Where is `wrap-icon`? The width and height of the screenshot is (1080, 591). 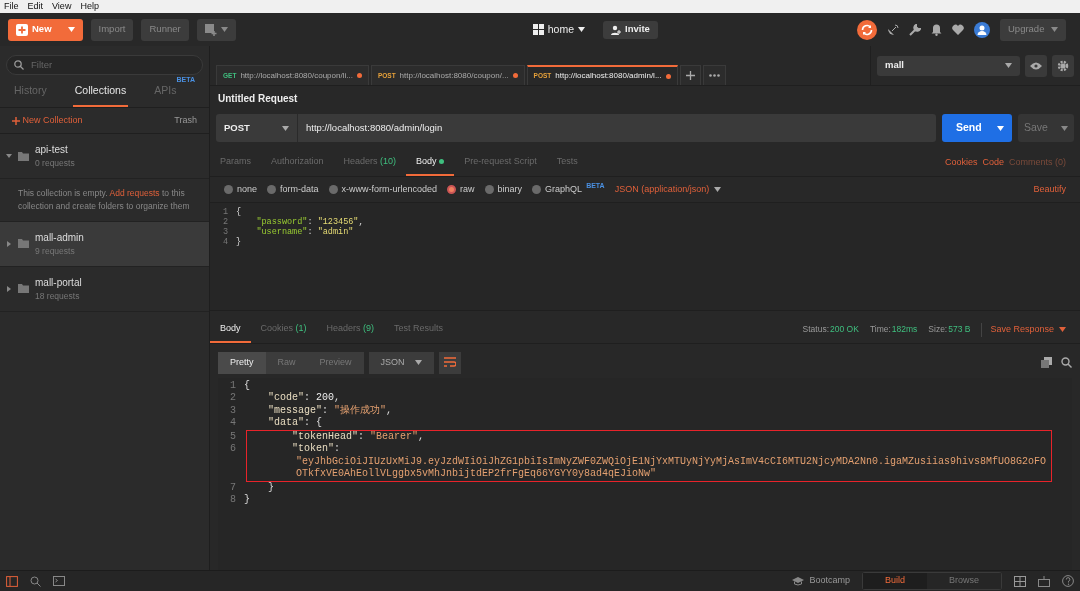
wrap-icon is located at coordinates (449, 362).